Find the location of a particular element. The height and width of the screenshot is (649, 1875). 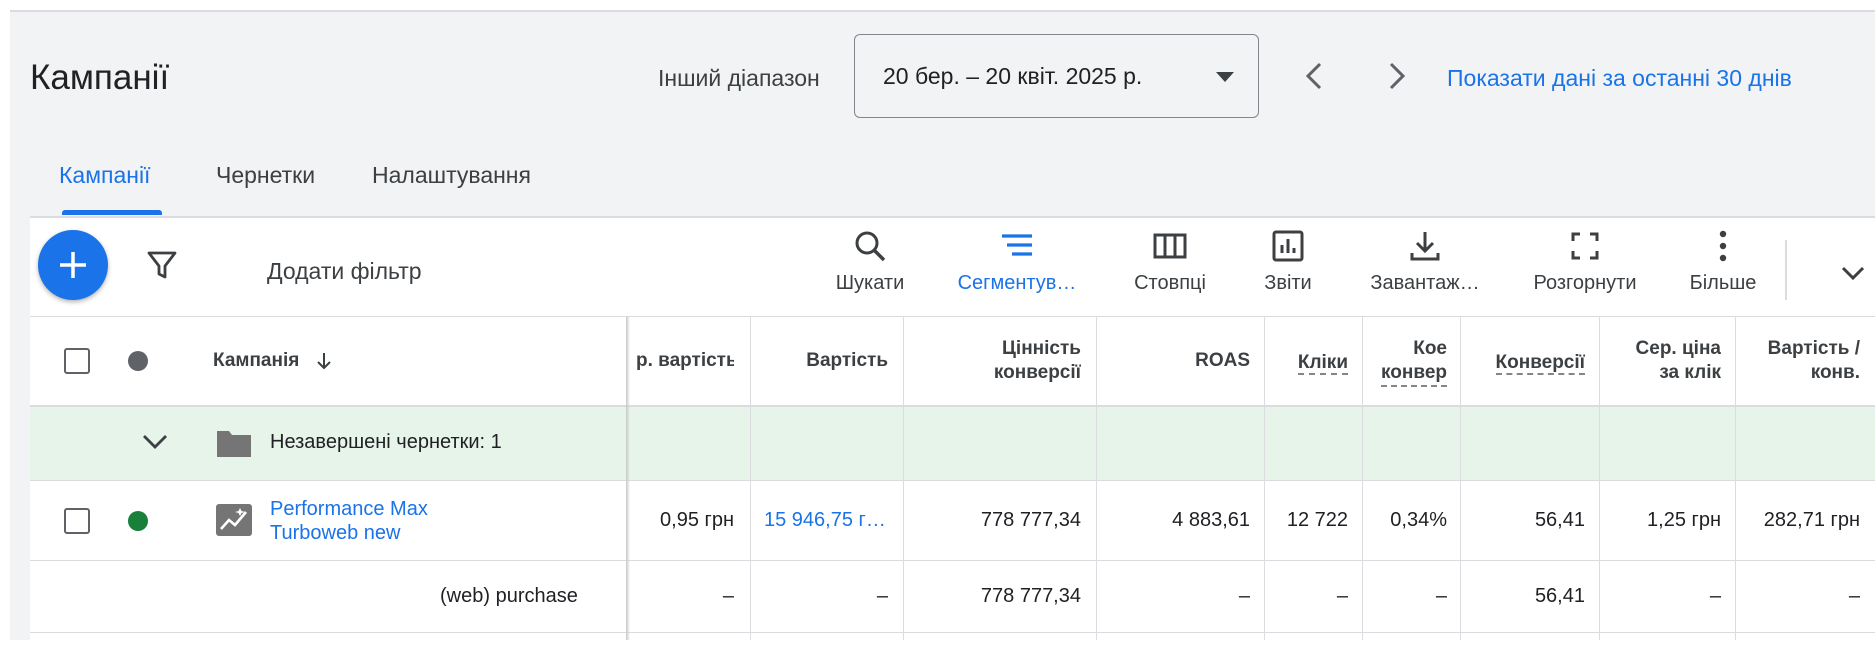

clicks-column-header: Кліки is located at coordinates (1309, 363).